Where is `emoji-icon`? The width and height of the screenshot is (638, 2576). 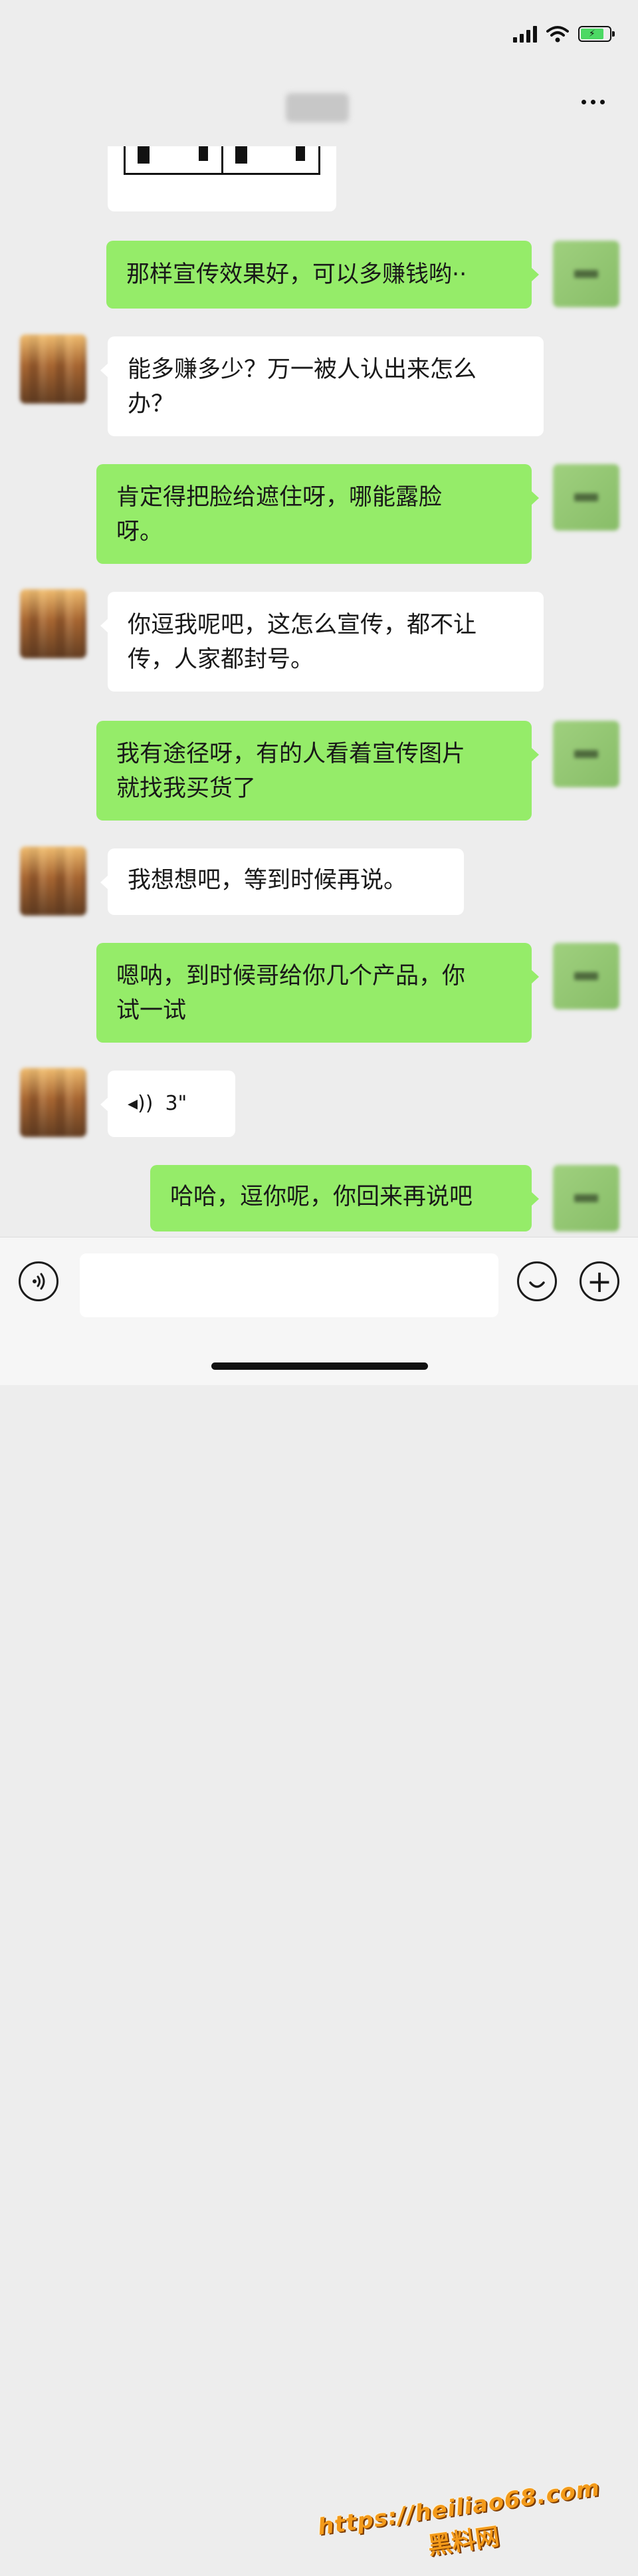 emoji-icon is located at coordinates (537, 1281).